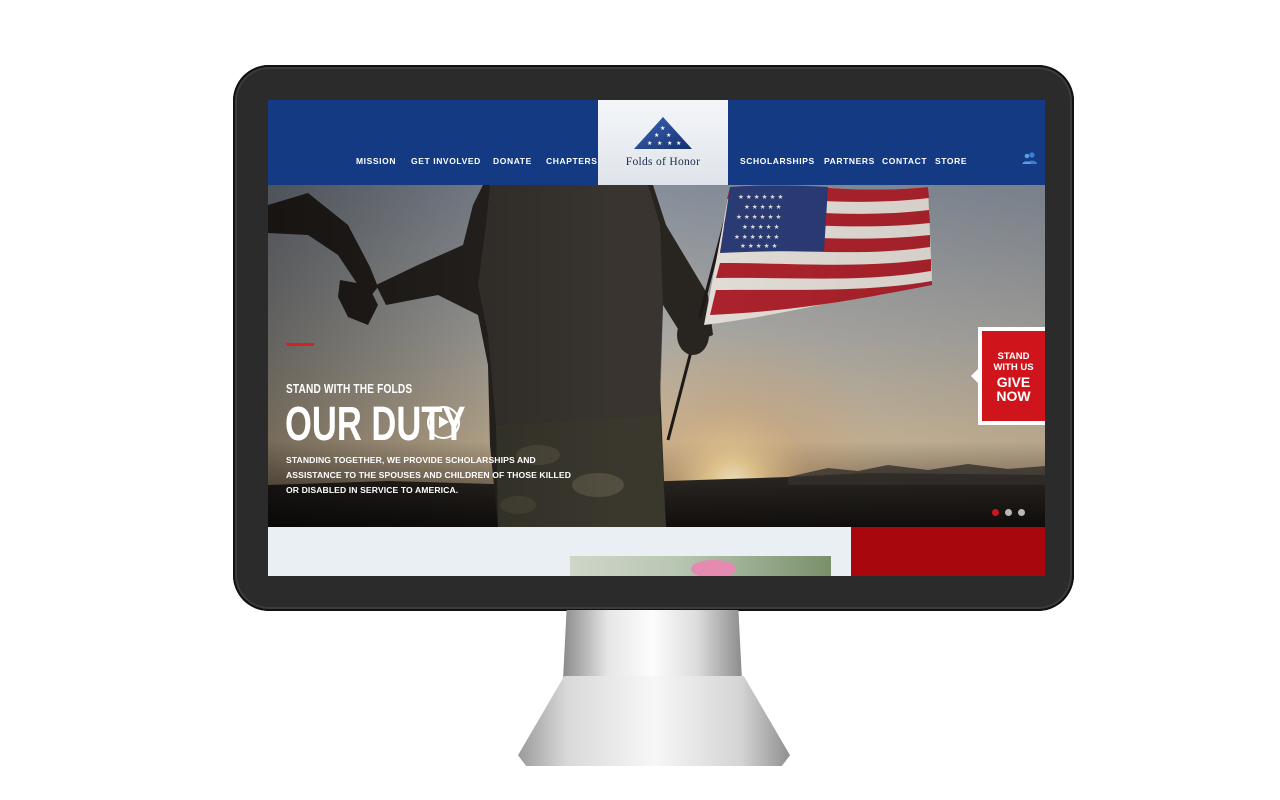 This screenshot has height=800, width=1280. I want to click on nav-donate: DONATE, so click(512, 161).